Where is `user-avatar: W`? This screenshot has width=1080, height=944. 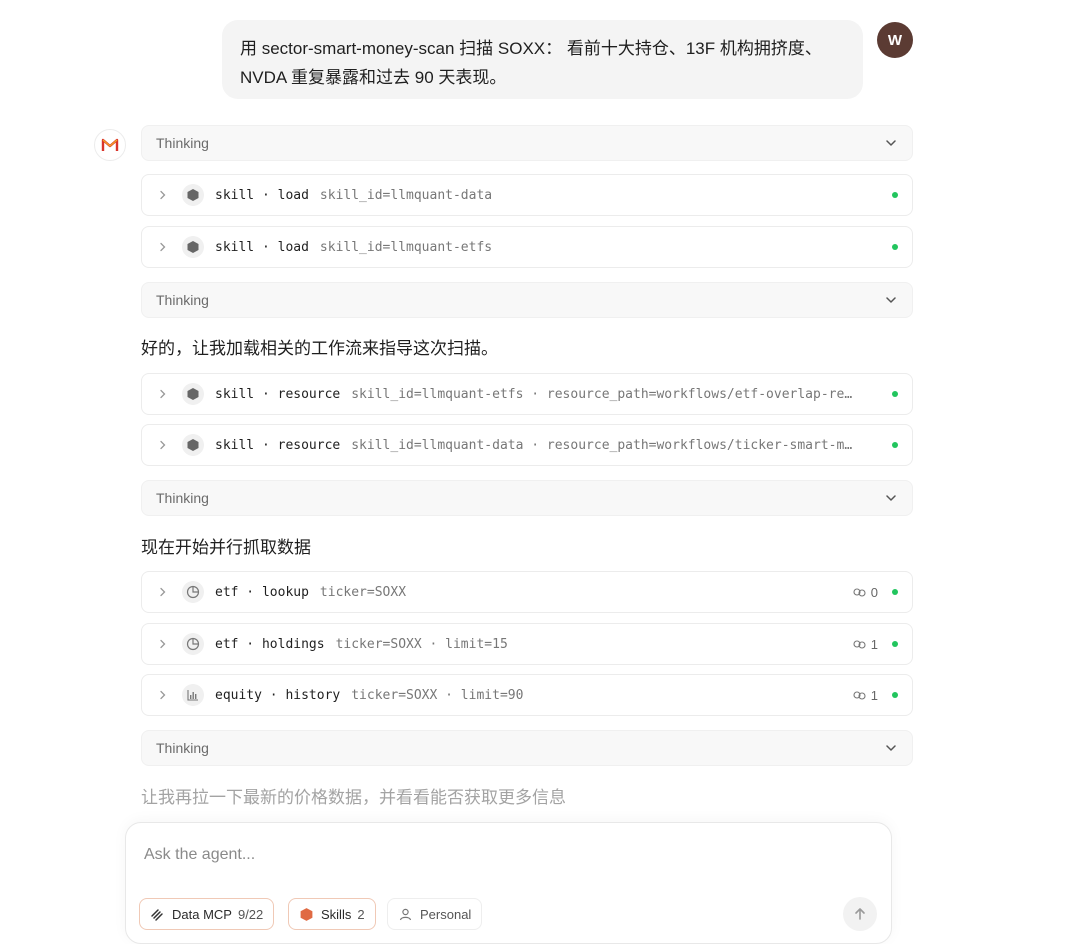 user-avatar: W is located at coordinates (895, 40).